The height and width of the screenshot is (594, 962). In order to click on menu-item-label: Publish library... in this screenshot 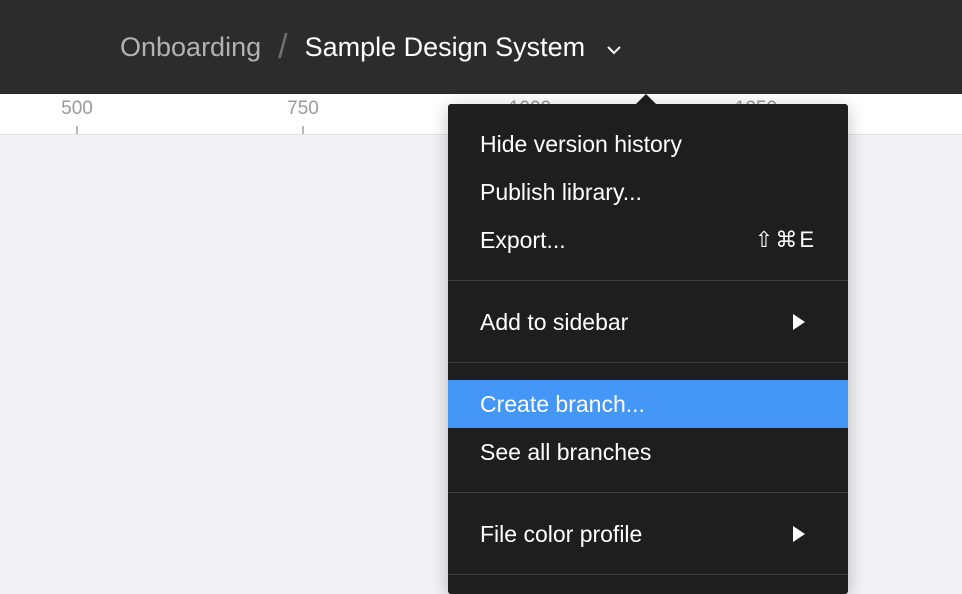, I will do `click(561, 191)`.